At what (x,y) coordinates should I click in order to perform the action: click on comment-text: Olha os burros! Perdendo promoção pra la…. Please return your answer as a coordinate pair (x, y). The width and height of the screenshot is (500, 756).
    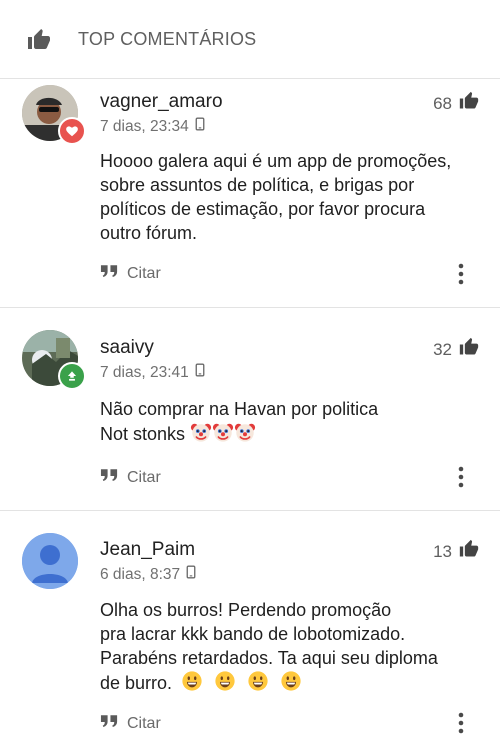
    Looking at the image, I should click on (292, 648).